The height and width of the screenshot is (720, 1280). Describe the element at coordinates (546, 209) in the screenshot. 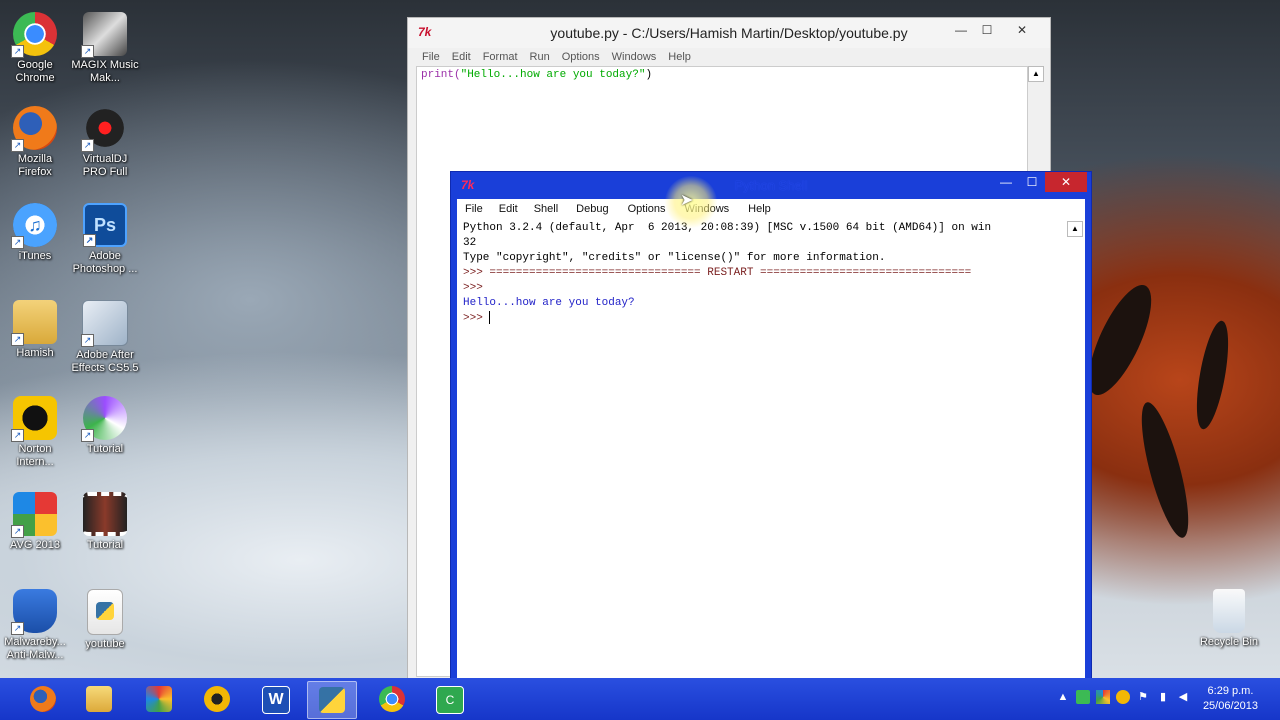

I see `menu-shell: Shell` at that location.